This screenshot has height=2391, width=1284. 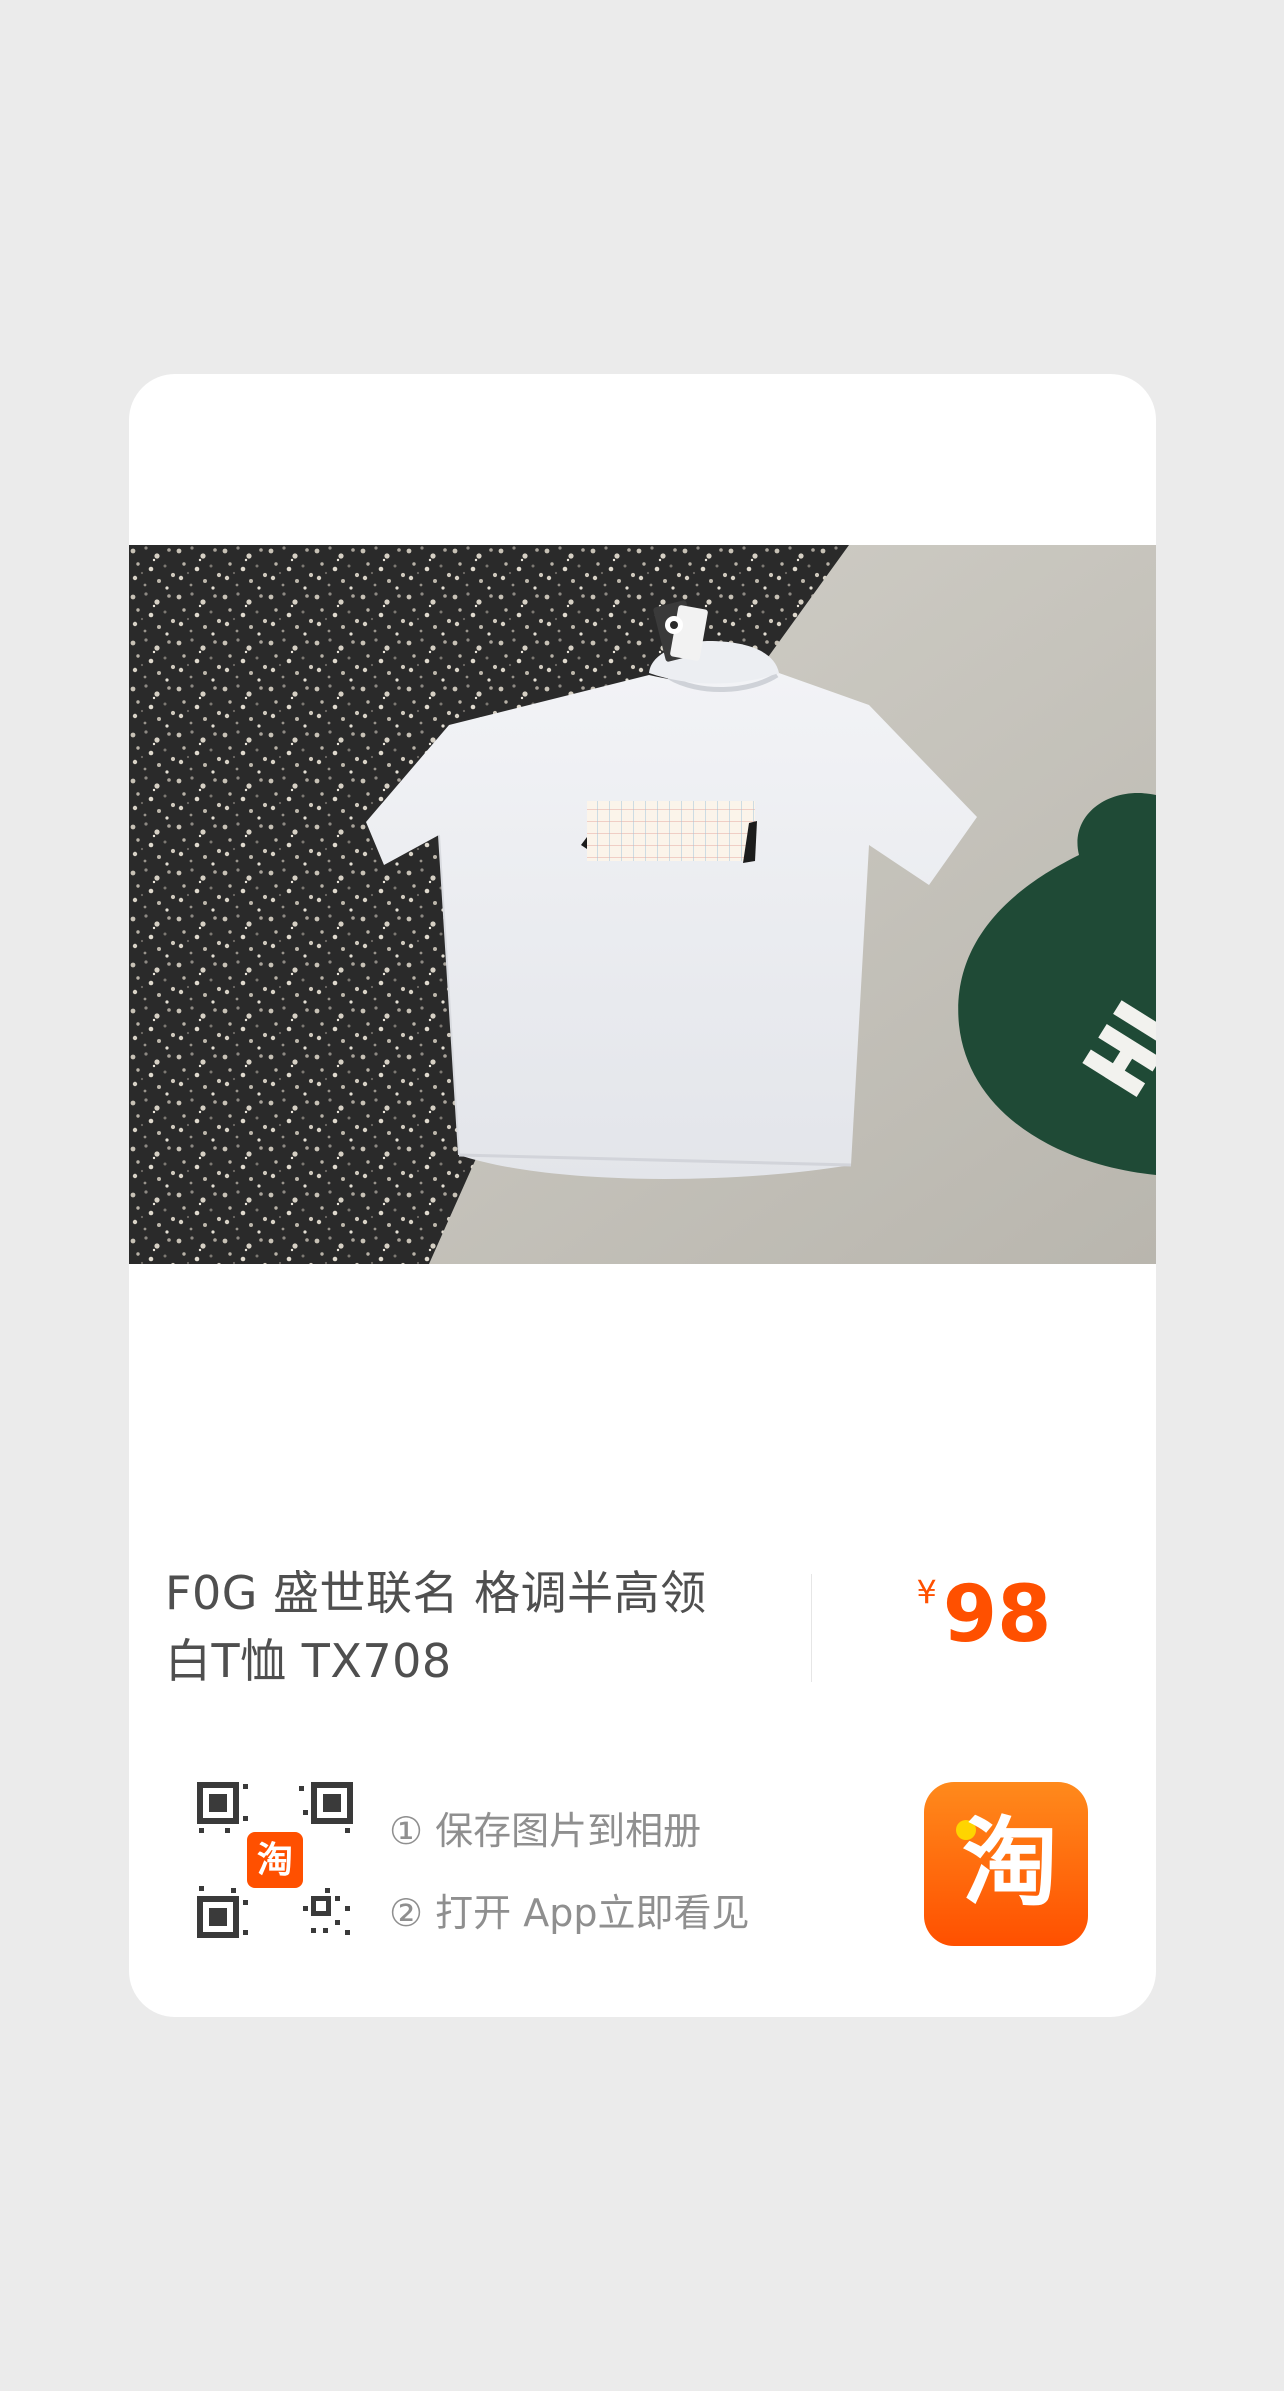 I want to click on qr-code: 淘, so click(x=275, y=1860).